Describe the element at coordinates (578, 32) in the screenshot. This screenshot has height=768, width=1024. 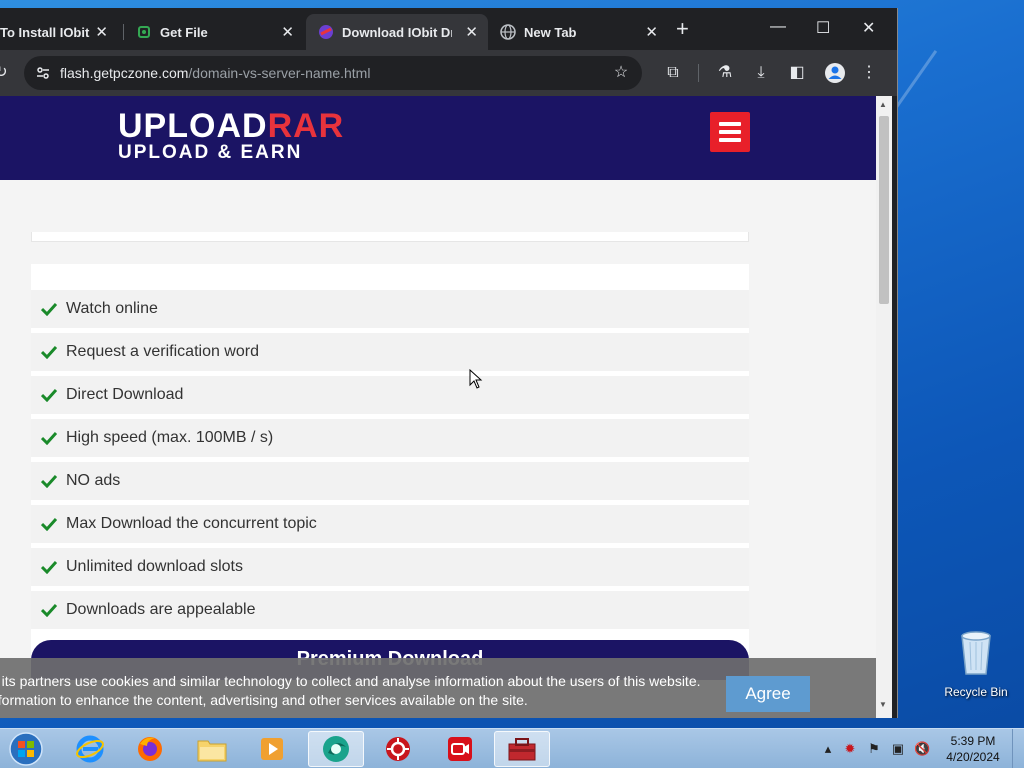
I see `tab-new-tab: New Tab ✕` at that location.